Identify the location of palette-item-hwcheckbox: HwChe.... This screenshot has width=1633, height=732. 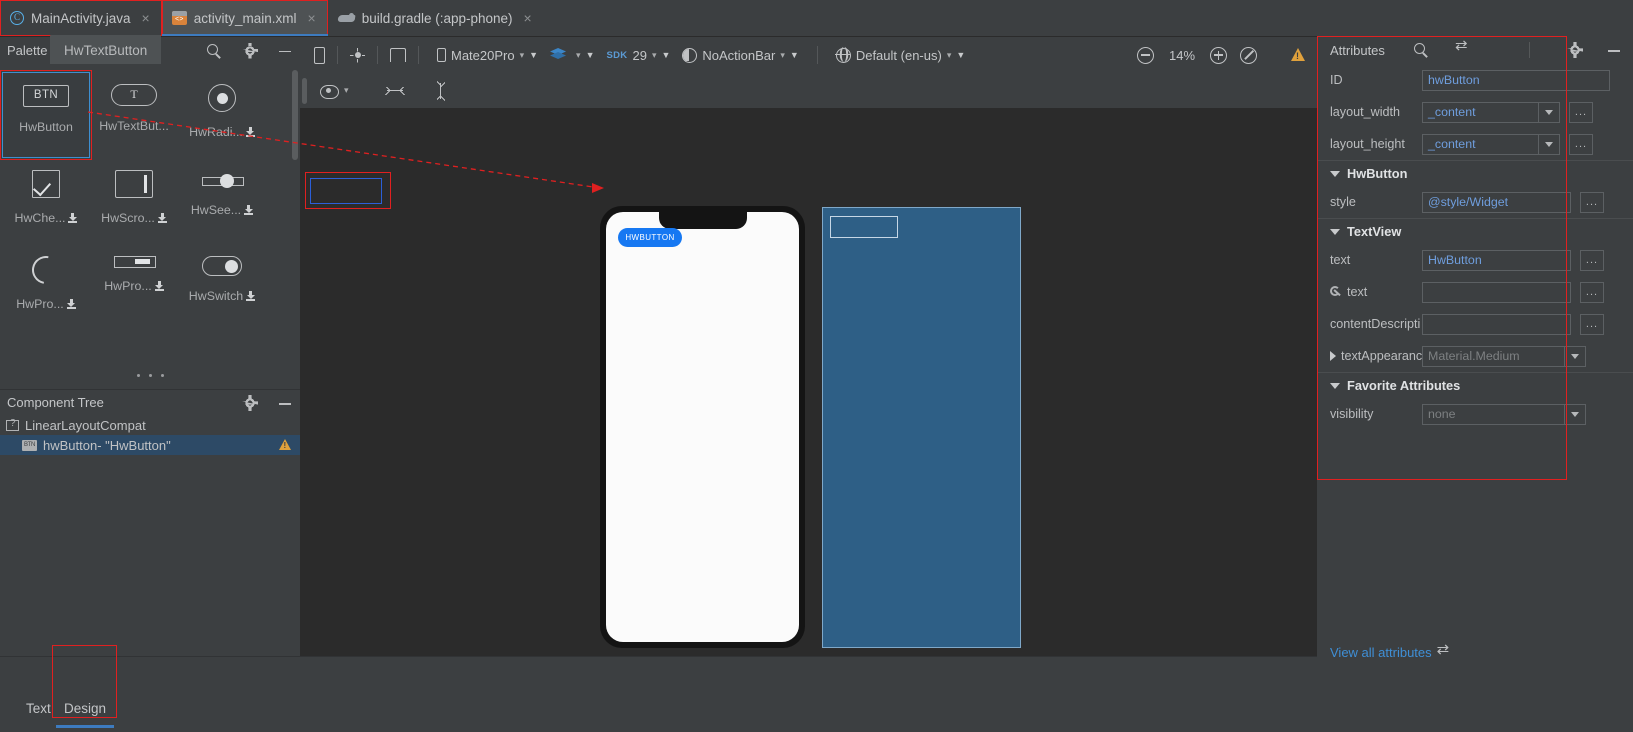
(46, 201).